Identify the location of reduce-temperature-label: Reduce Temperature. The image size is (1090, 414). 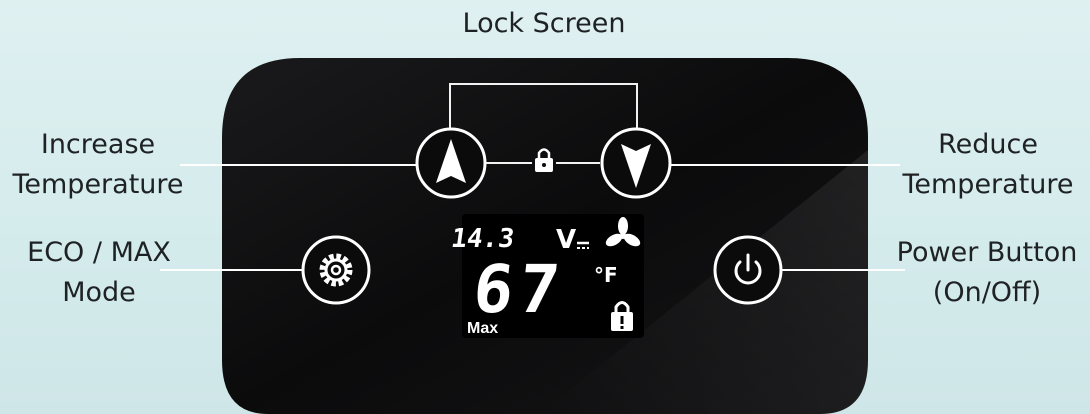
(988, 164).